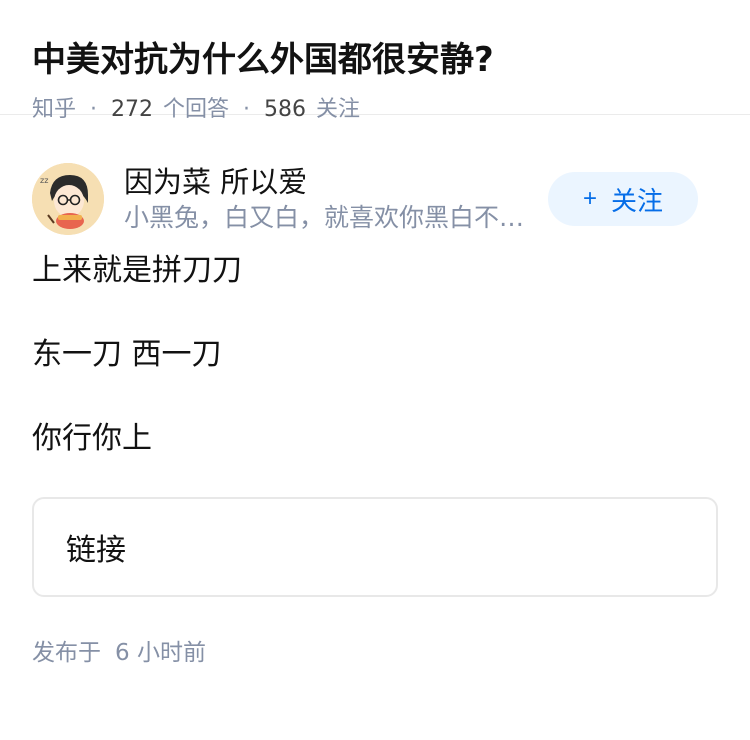 This screenshot has height=740, width=750. I want to click on author-name: 因为菜 所以爱, so click(336, 182).